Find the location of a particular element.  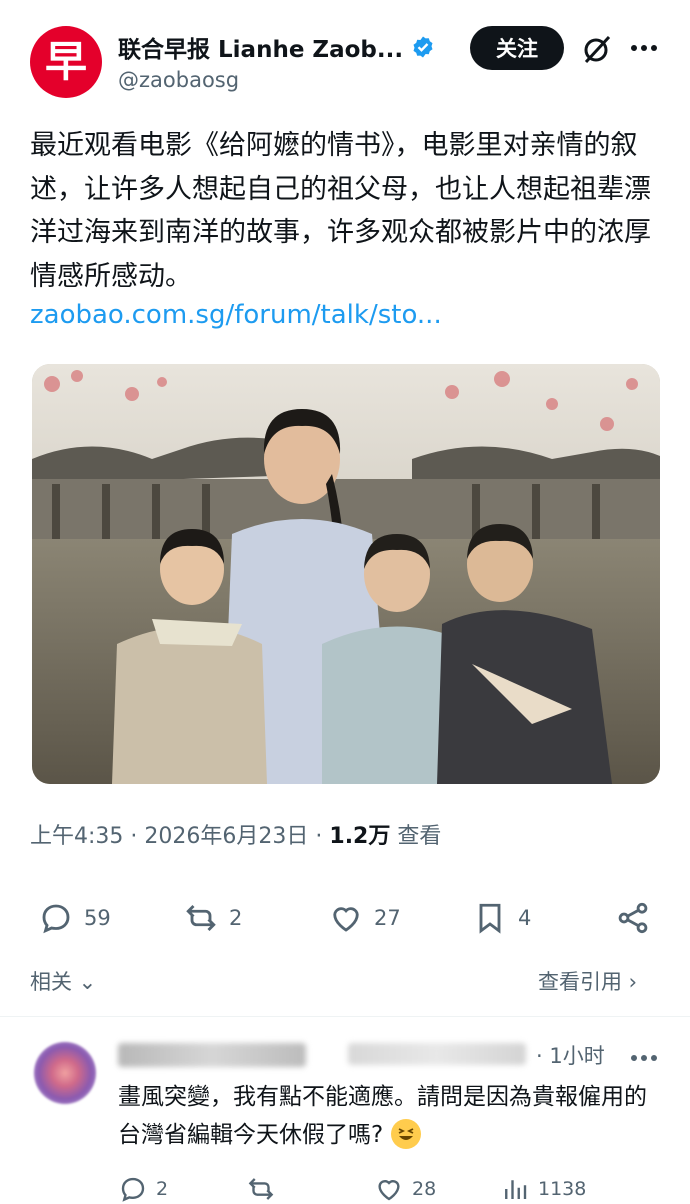

avatar: 早 is located at coordinates (66, 62).